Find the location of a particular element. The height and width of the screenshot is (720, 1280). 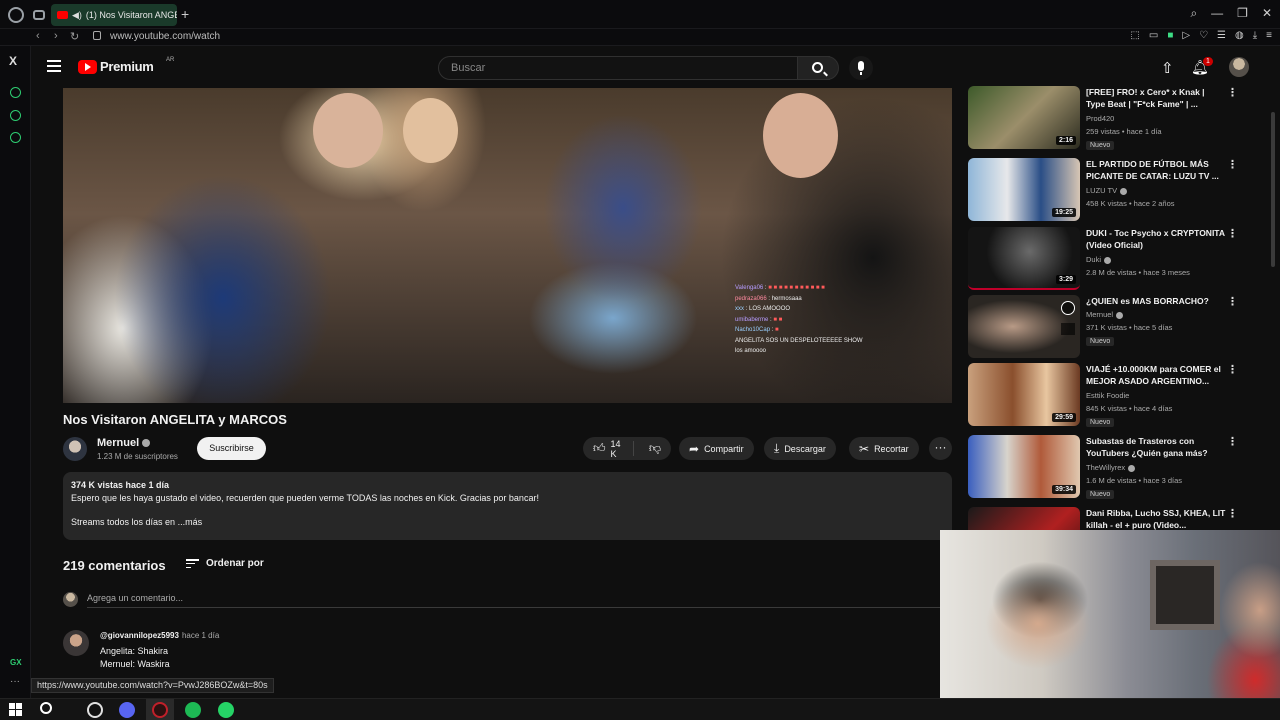

comment-time: hace 1 día is located at coordinates (200, 635).